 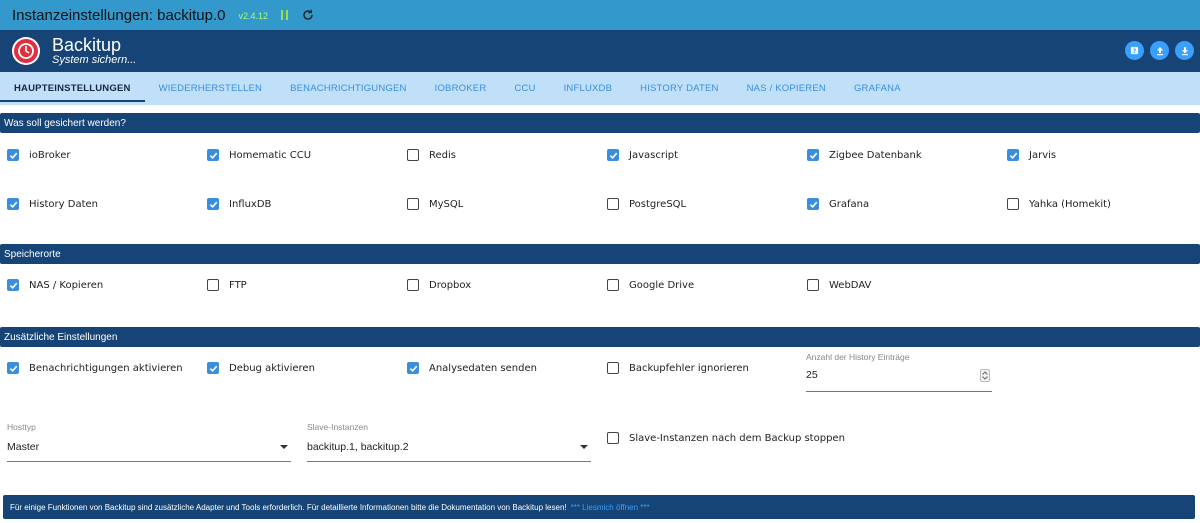 What do you see at coordinates (678, 368) in the screenshot?
I see `checkbox-backupfehler-ignorieren: Backupfehler ignorieren` at bounding box center [678, 368].